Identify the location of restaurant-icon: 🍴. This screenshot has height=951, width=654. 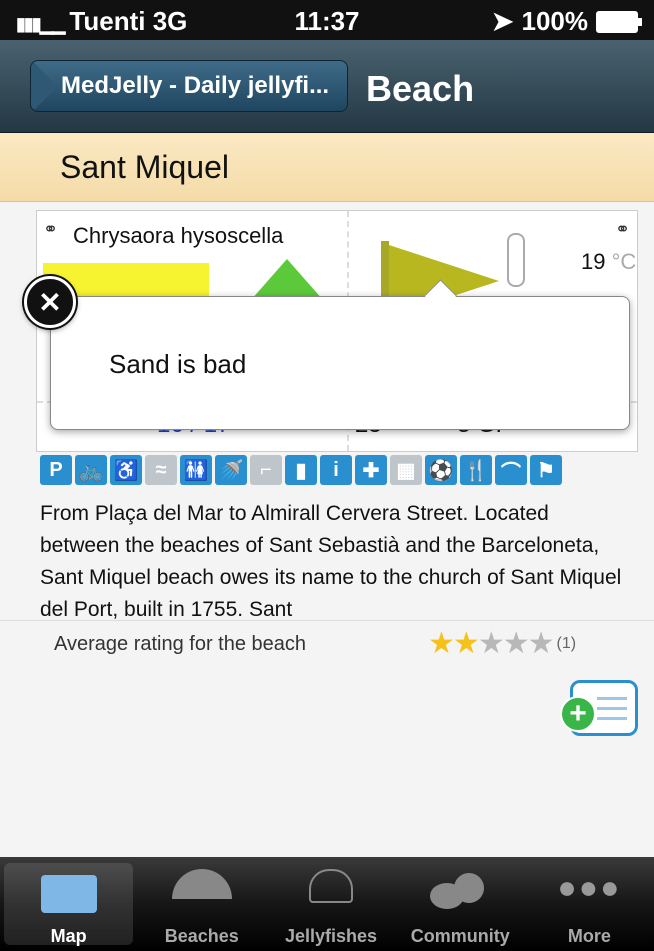
(476, 470).